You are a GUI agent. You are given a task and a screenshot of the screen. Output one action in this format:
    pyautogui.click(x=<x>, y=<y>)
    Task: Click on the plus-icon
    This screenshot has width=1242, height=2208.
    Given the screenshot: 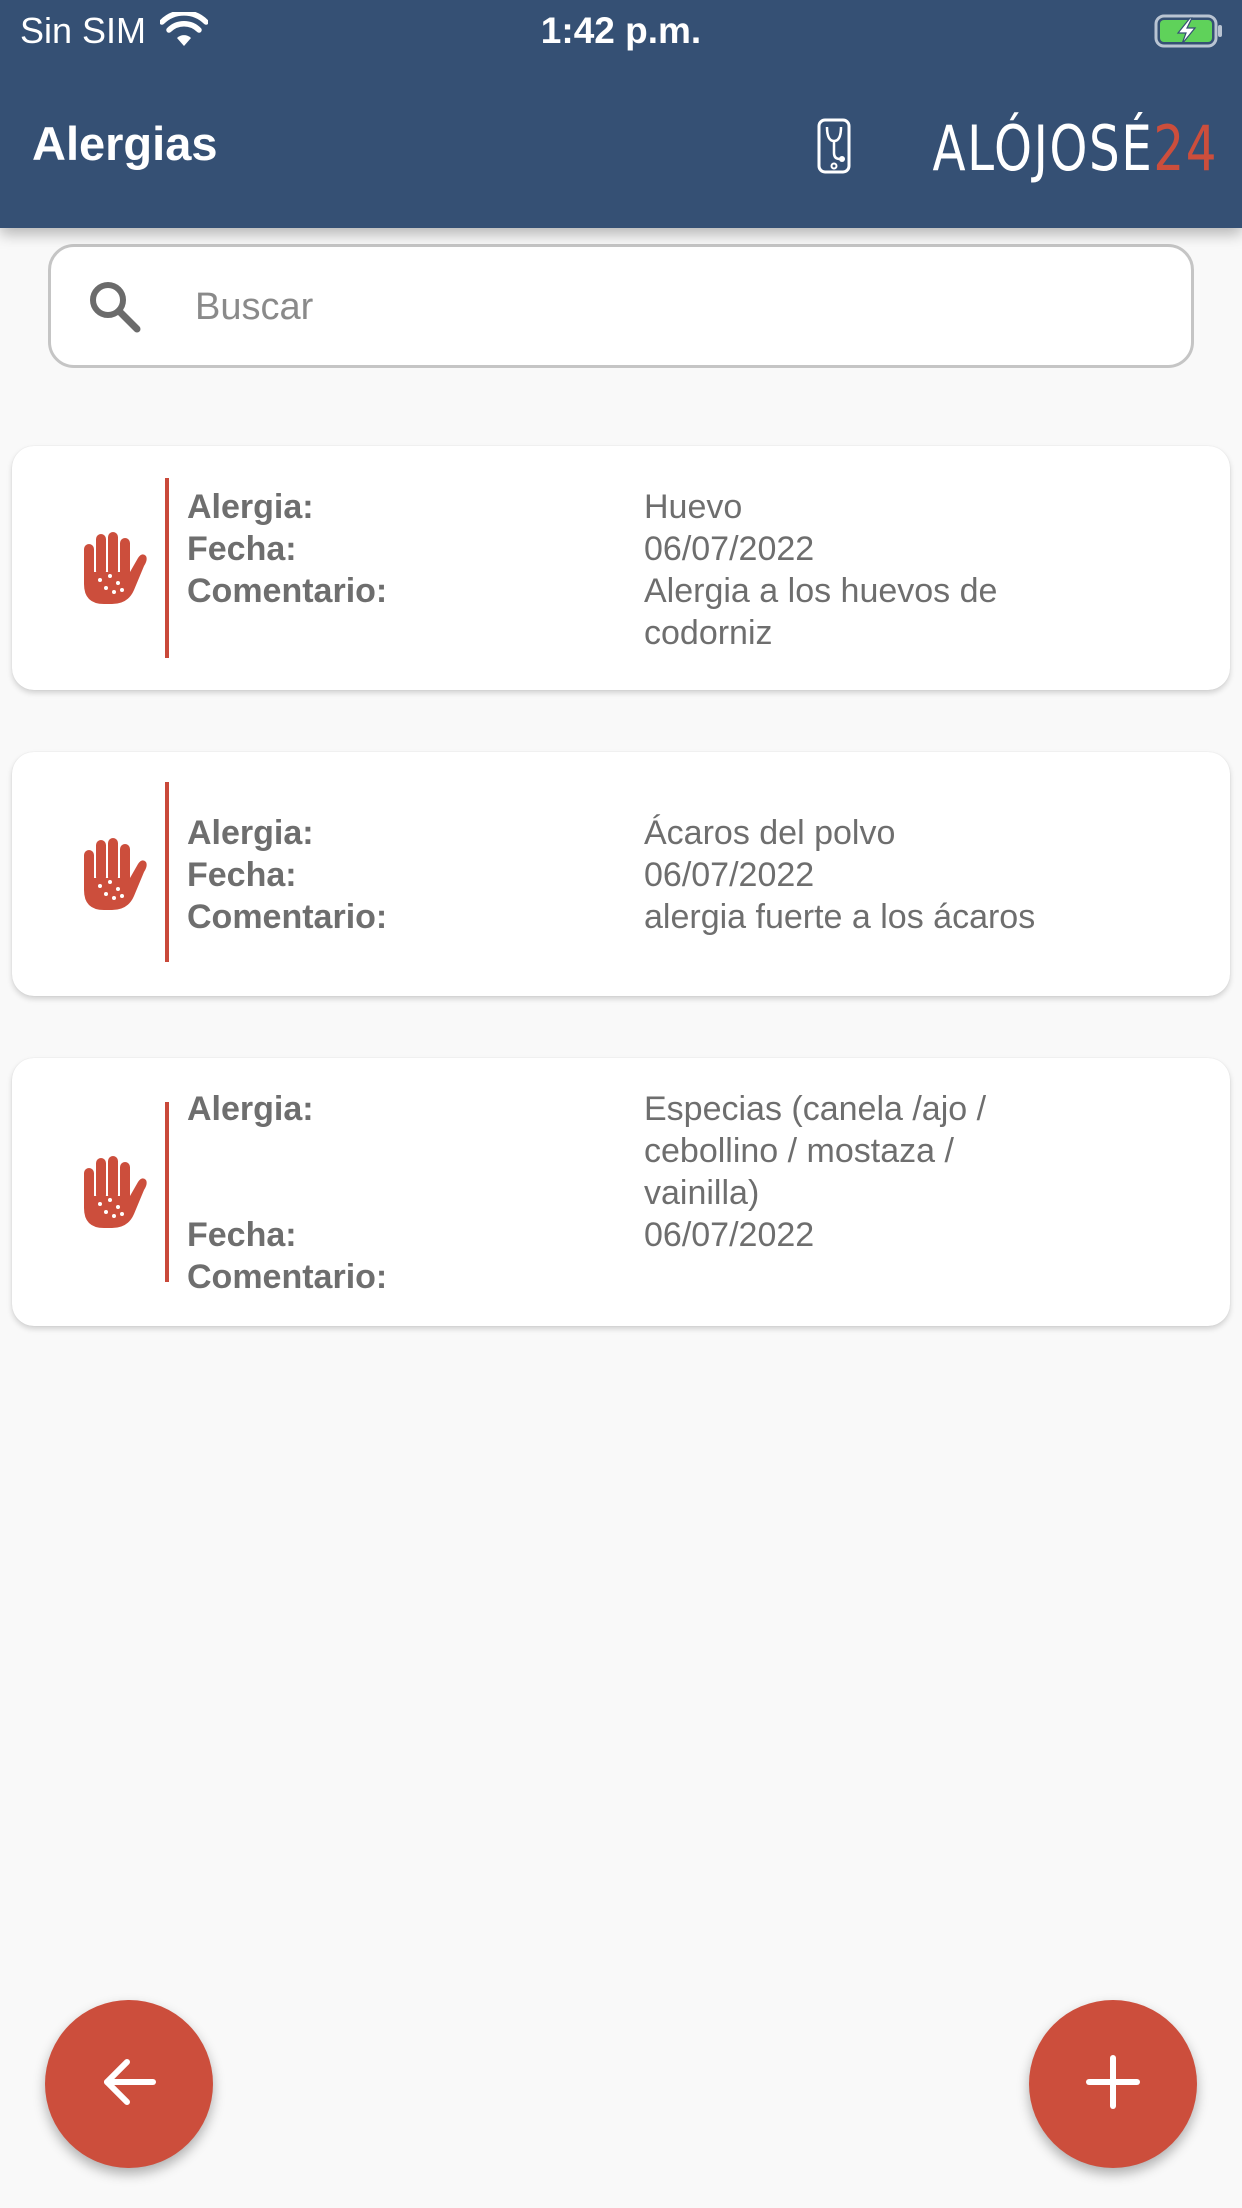 What is the action you would take?
    pyautogui.click(x=1113, y=2084)
    